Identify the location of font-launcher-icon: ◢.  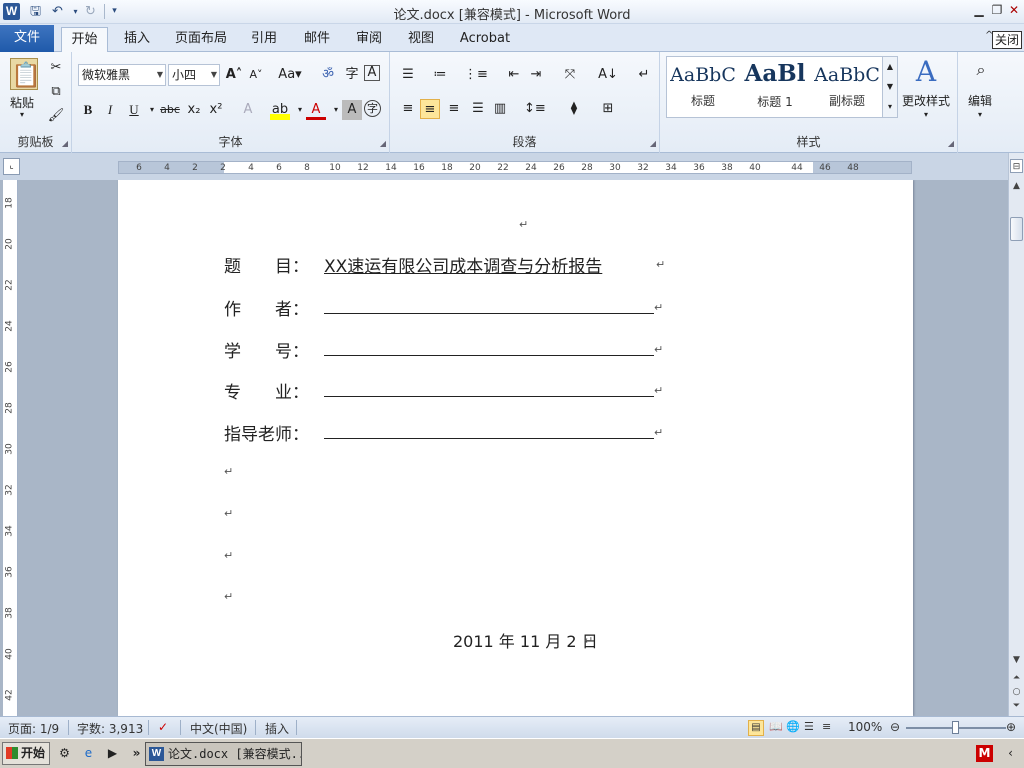
(383, 143).